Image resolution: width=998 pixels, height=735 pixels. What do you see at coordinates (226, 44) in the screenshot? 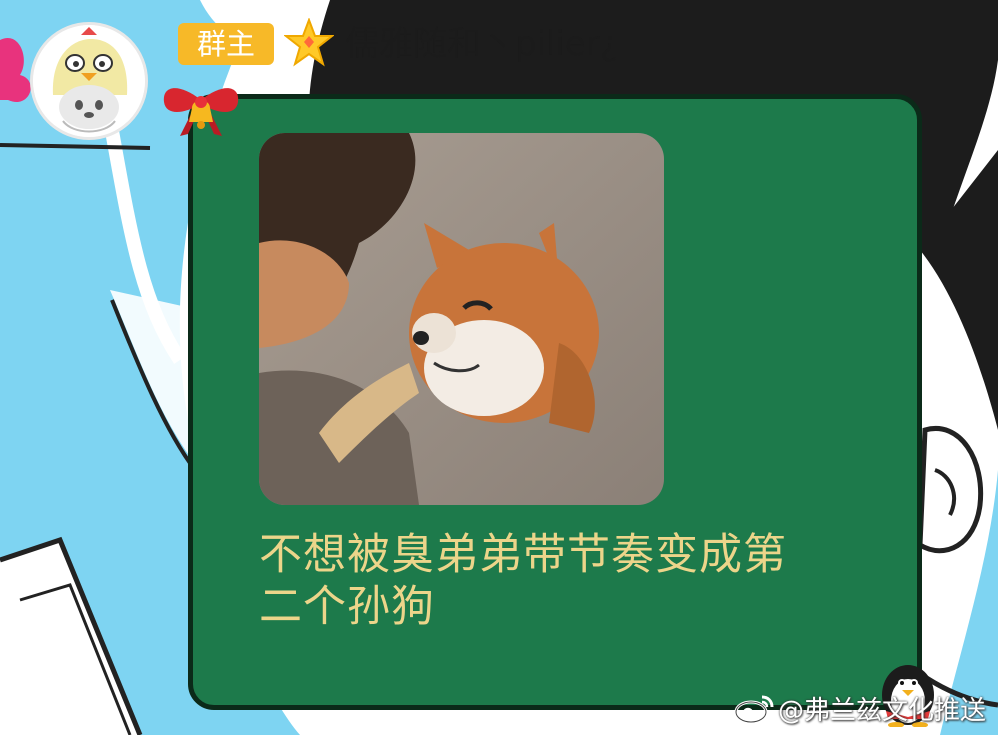
I see `group-owner-badge: 群主` at bounding box center [226, 44].